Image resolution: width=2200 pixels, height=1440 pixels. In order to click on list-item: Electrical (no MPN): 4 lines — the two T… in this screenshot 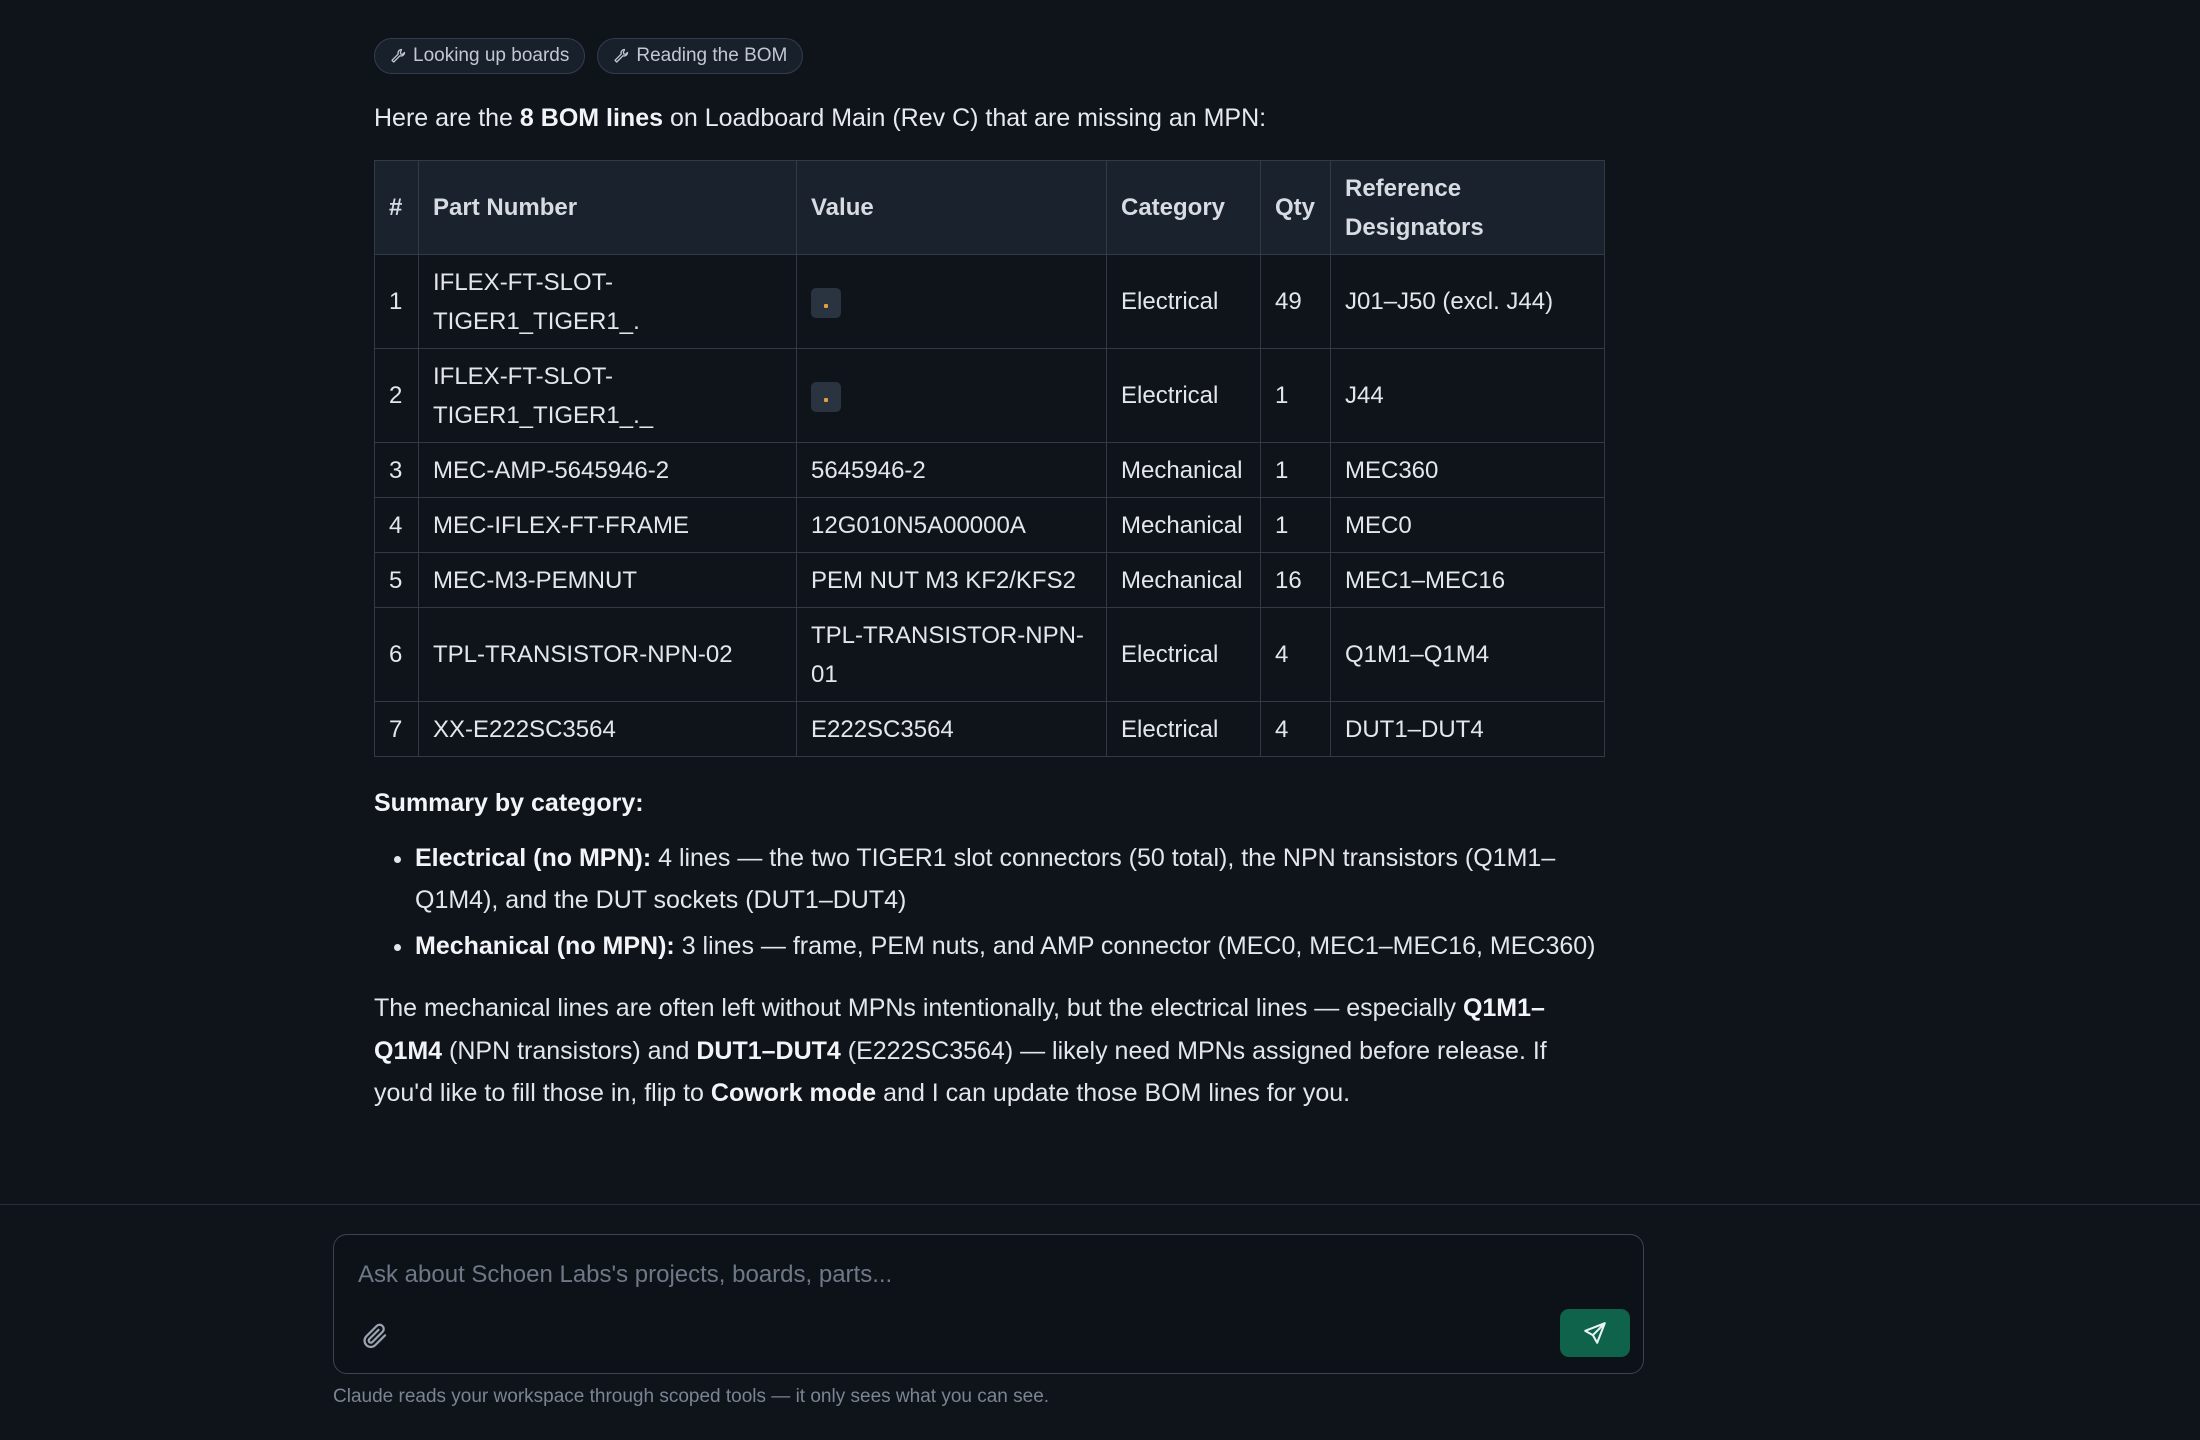, I will do `click(1009, 879)`.